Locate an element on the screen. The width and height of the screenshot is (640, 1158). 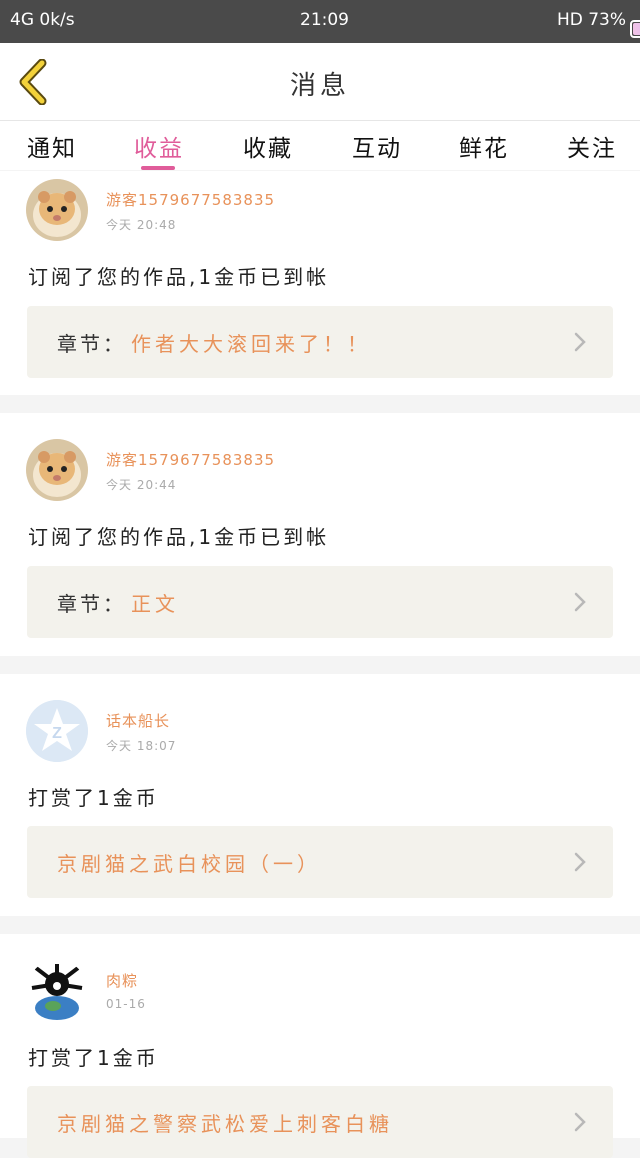
tab-favorites: 收藏 is located at coordinates (268, 146).